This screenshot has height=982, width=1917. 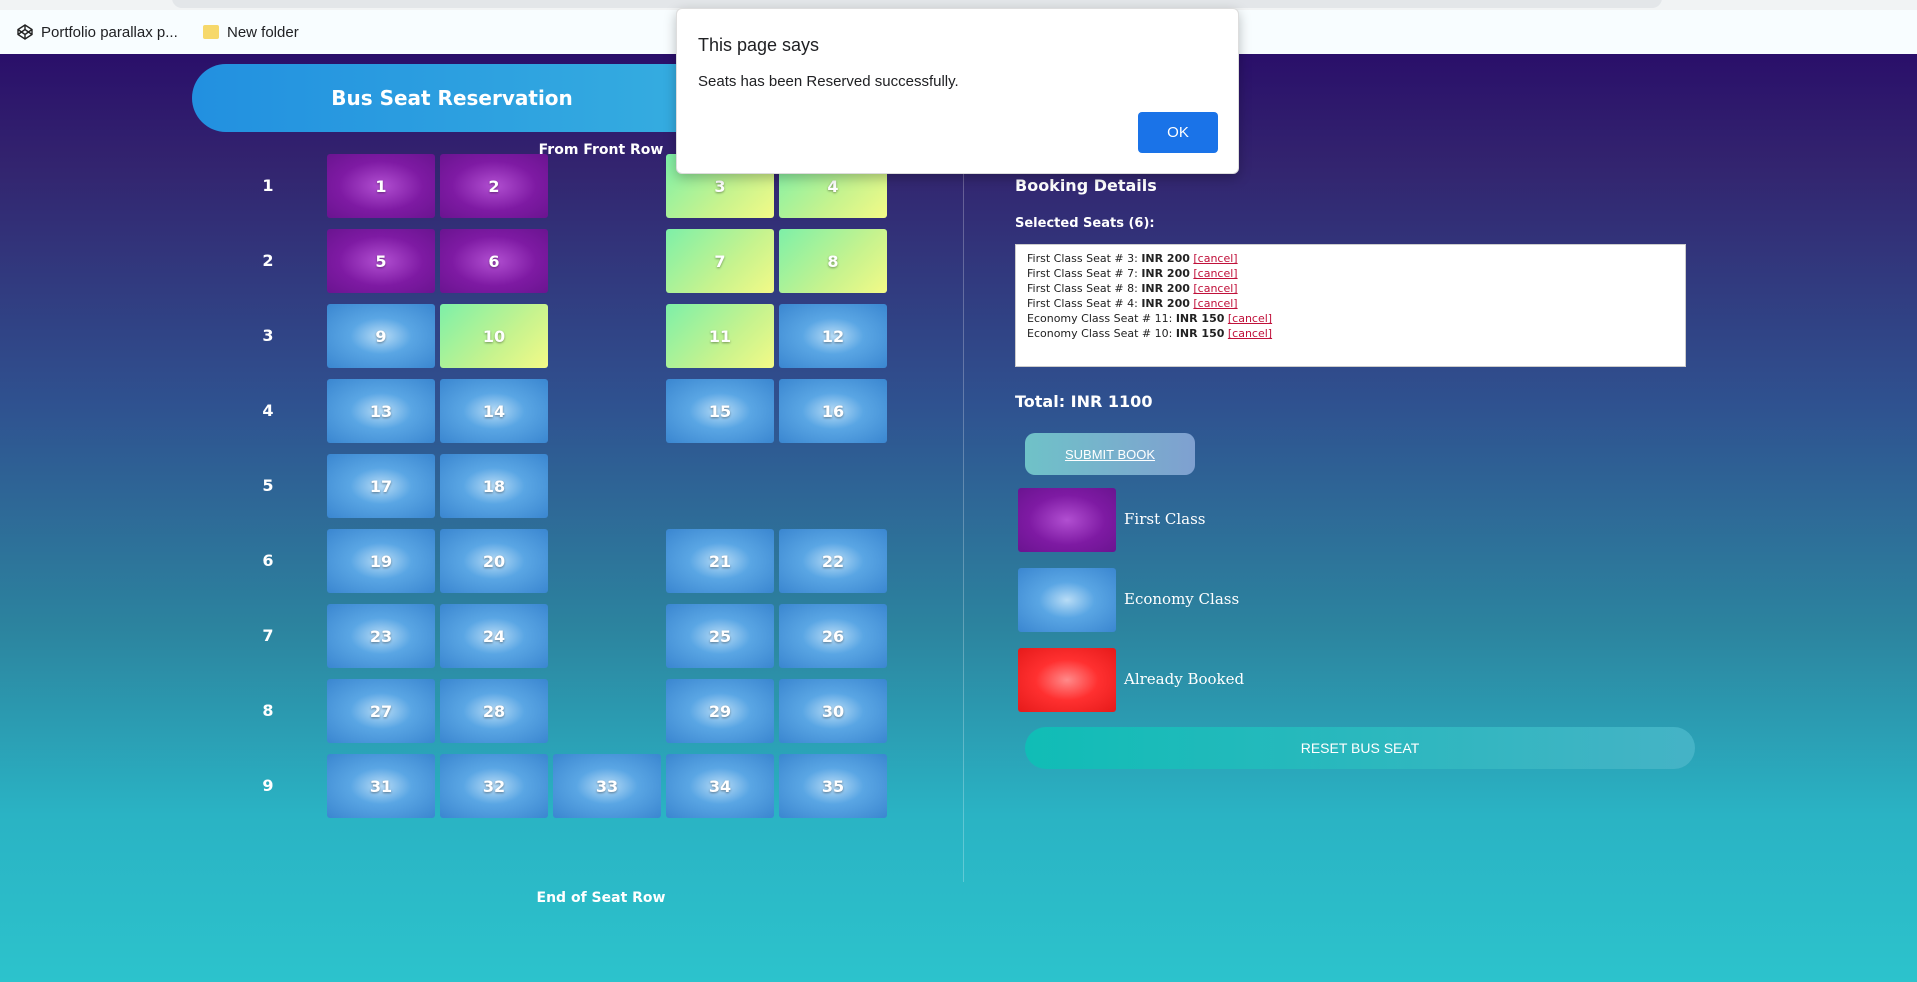 What do you see at coordinates (381, 336) in the screenshot?
I see `seat-9: 9` at bounding box center [381, 336].